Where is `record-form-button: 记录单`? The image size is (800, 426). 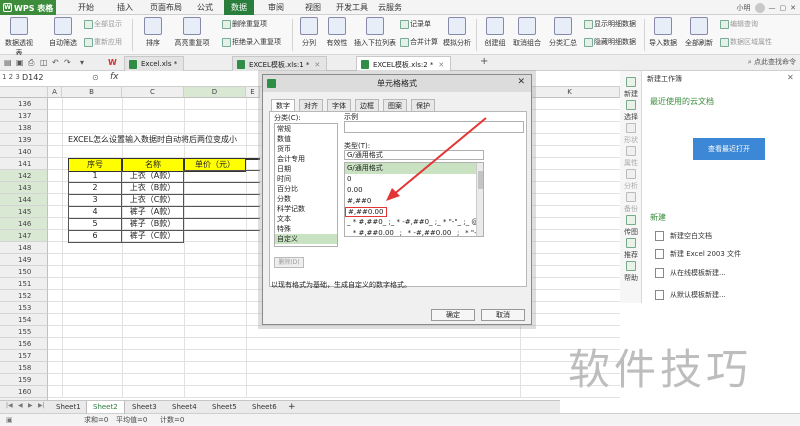 record-form-button: 记录单 is located at coordinates (415, 24).